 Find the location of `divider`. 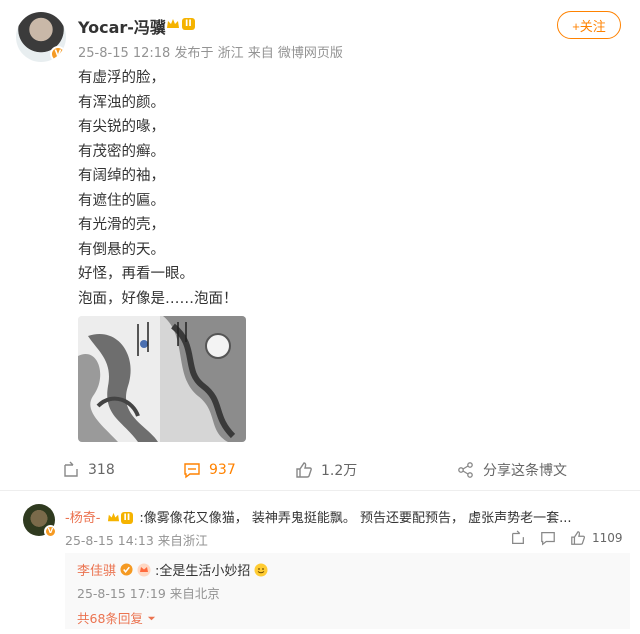

divider is located at coordinates (320, 490).